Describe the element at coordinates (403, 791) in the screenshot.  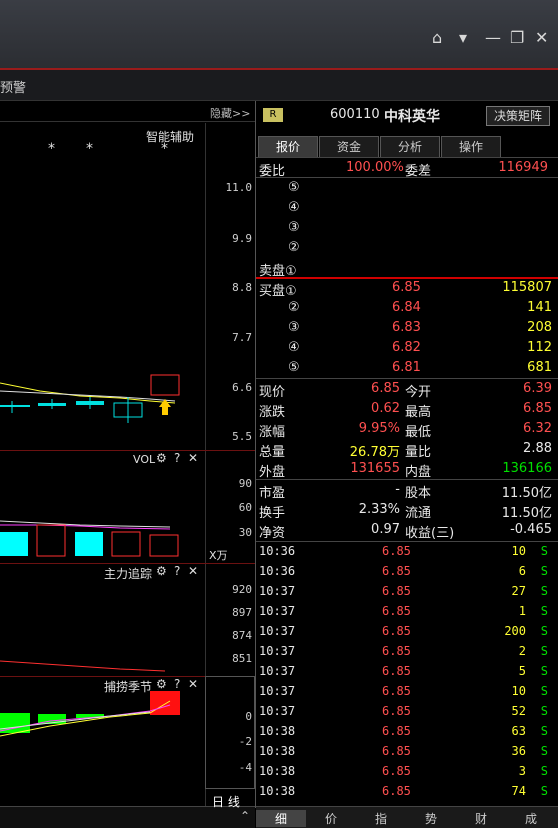
I see `trade-row: 10:38 6.85 74 S` at that location.